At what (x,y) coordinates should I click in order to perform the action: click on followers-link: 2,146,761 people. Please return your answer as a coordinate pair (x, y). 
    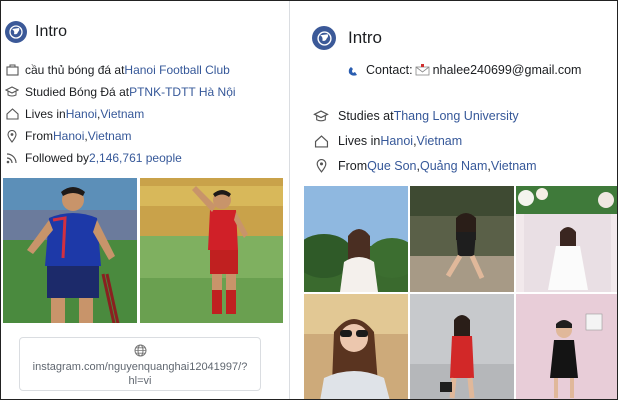
    Looking at the image, I should click on (135, 158).